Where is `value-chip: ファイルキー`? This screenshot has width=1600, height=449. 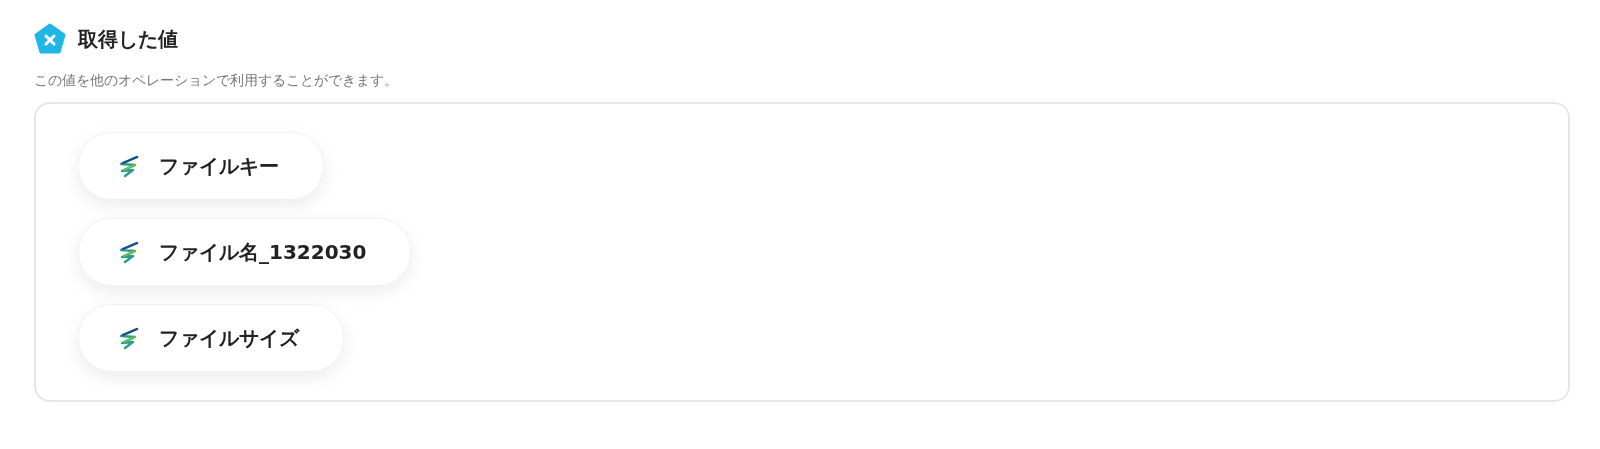 value-chip: ファイルキー is located at coordinates (201, 166).